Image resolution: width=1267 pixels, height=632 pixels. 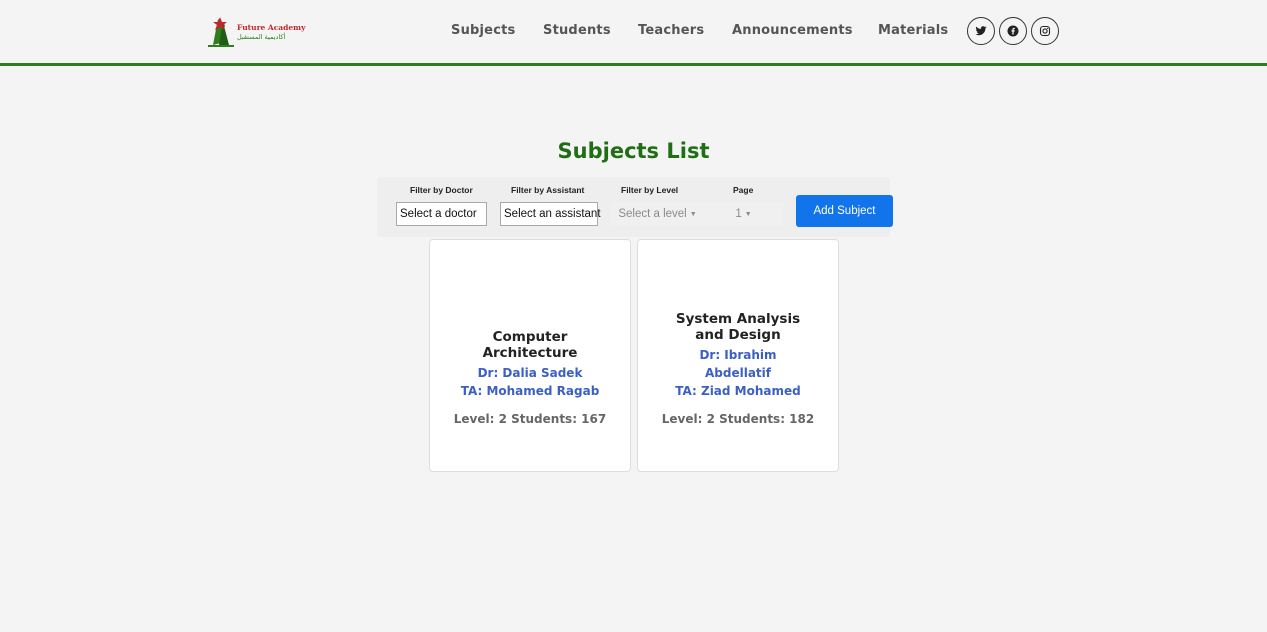 I want to click on logo-name-ar: أكاديمية المستقبل, so click(x=261, y=36).